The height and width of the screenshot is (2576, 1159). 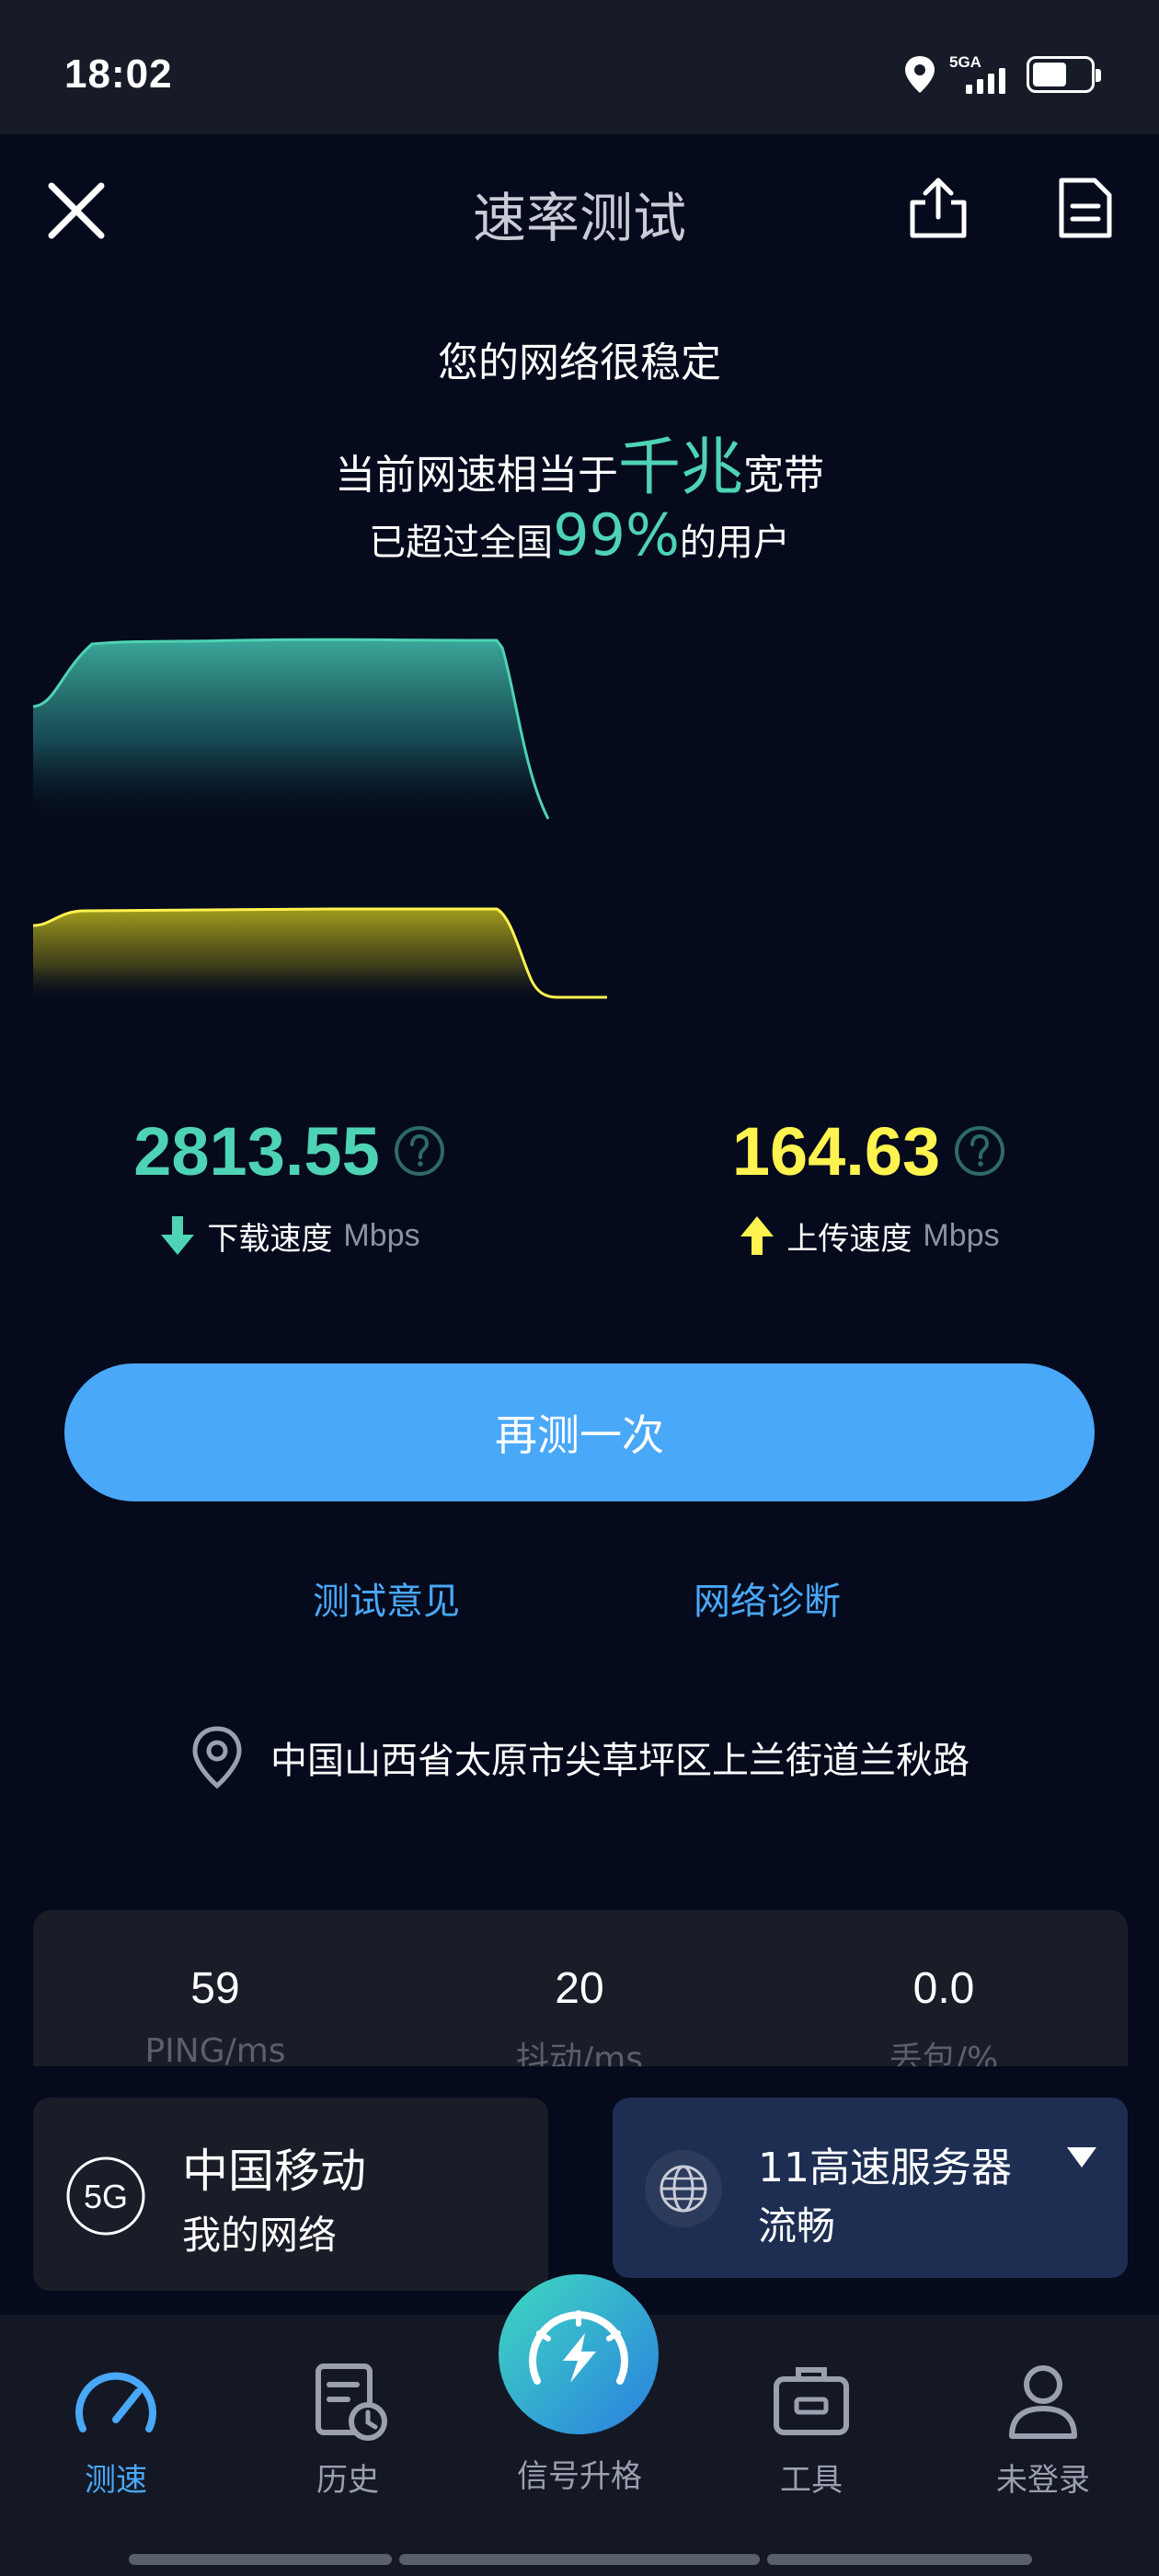 I want to click on percentile-highlight: 99%, so click(x=616, y=535).